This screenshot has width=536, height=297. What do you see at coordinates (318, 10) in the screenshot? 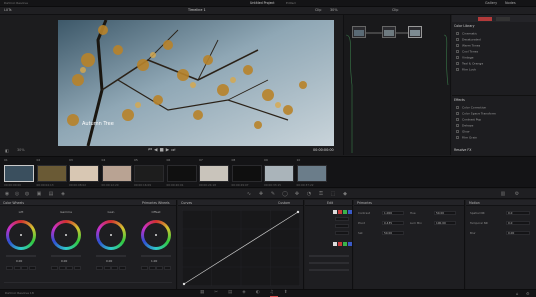
I see `clip-dropdown: Clip` at bounding box center [318, 10].